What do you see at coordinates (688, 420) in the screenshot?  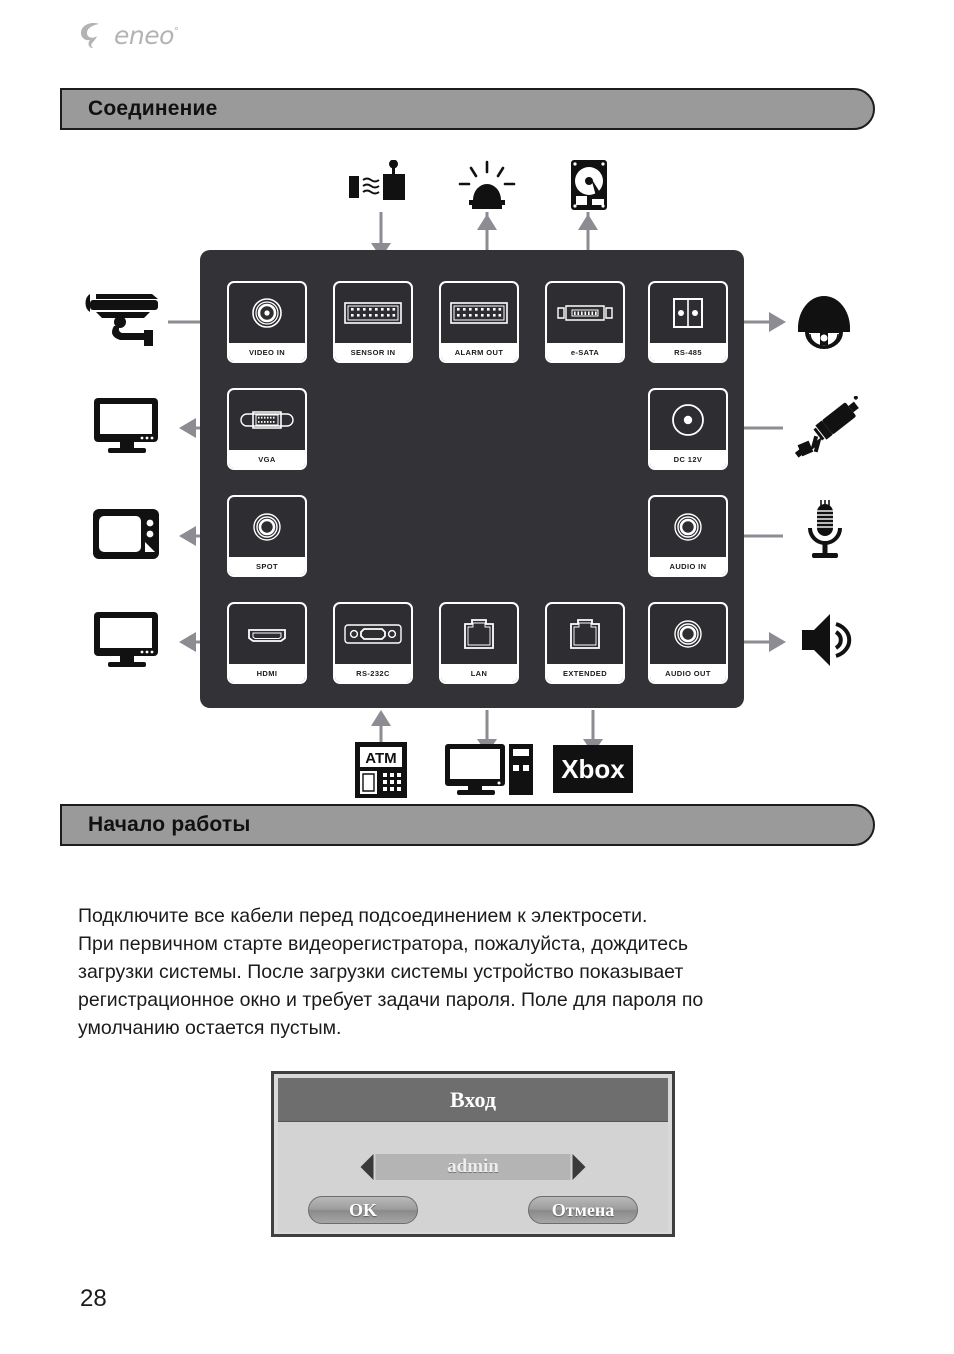 I see `dc-jack-icon` at bounding box center [688, 420].